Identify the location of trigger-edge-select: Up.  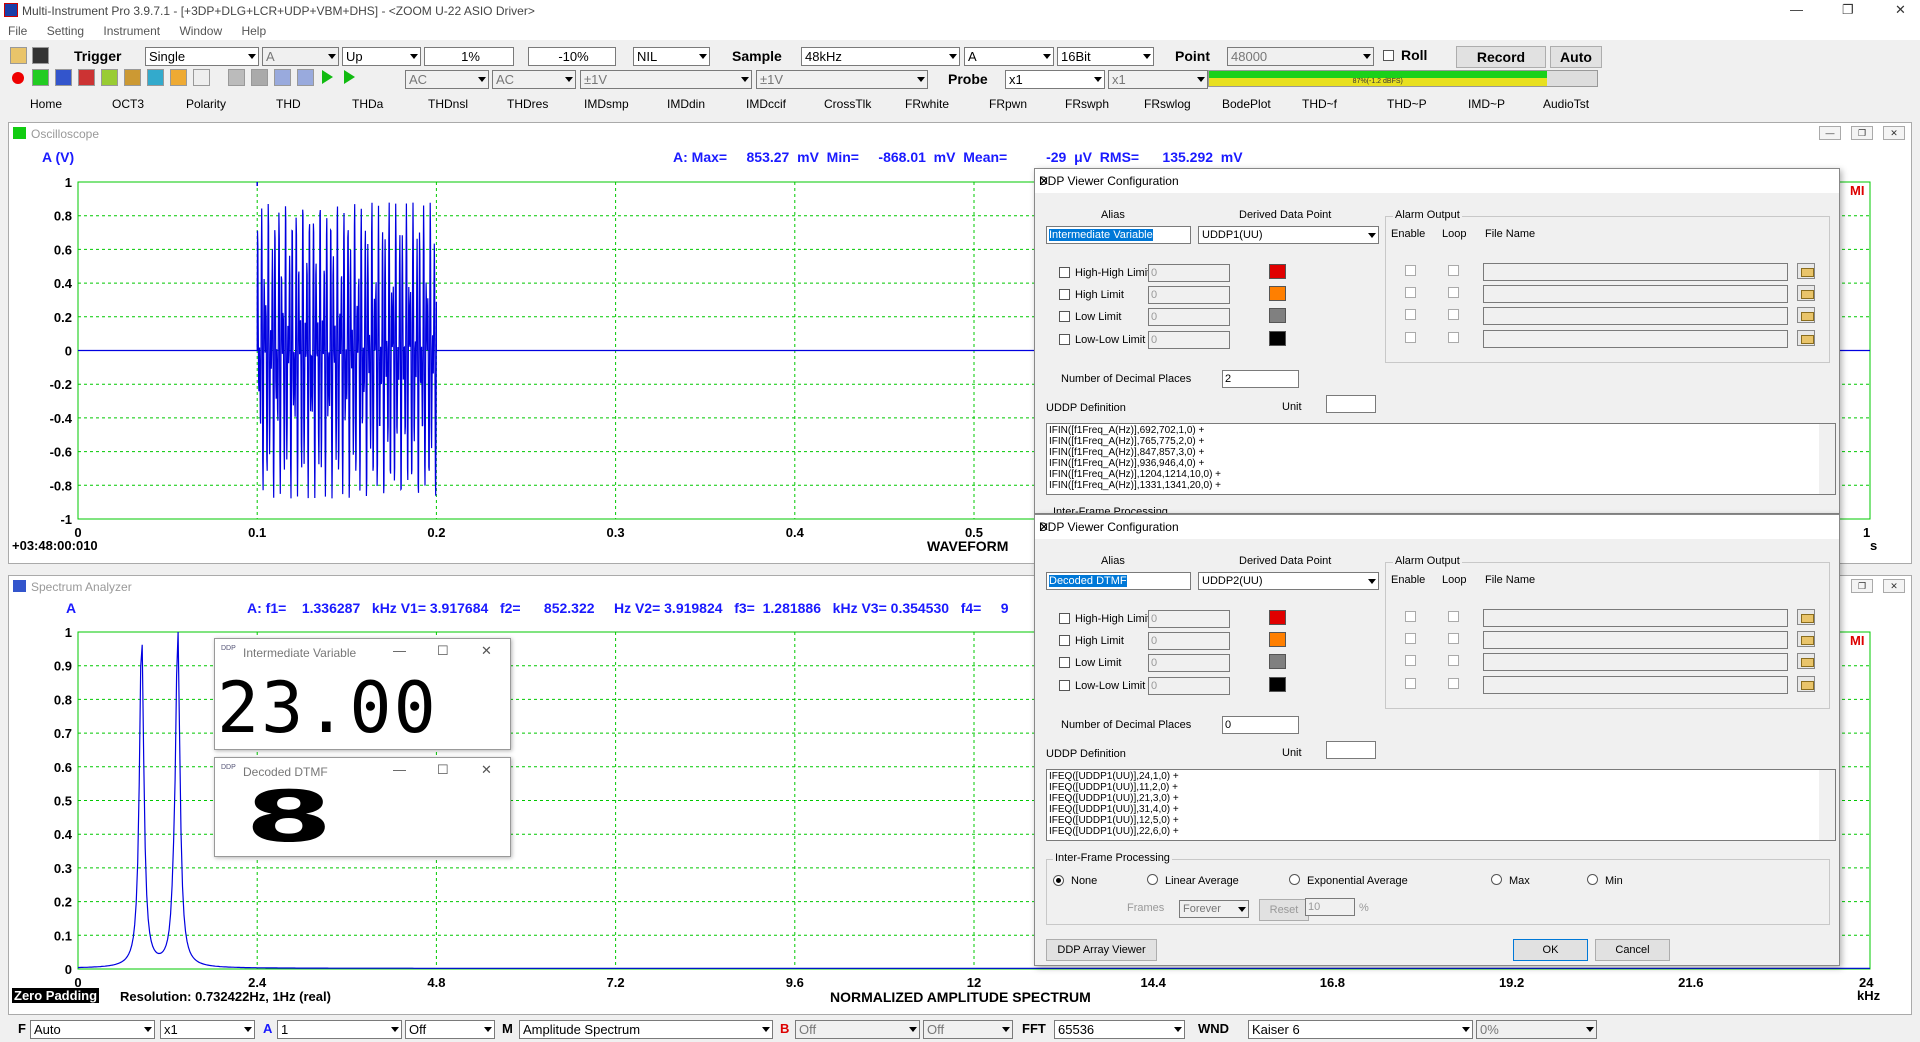
(381, 56).